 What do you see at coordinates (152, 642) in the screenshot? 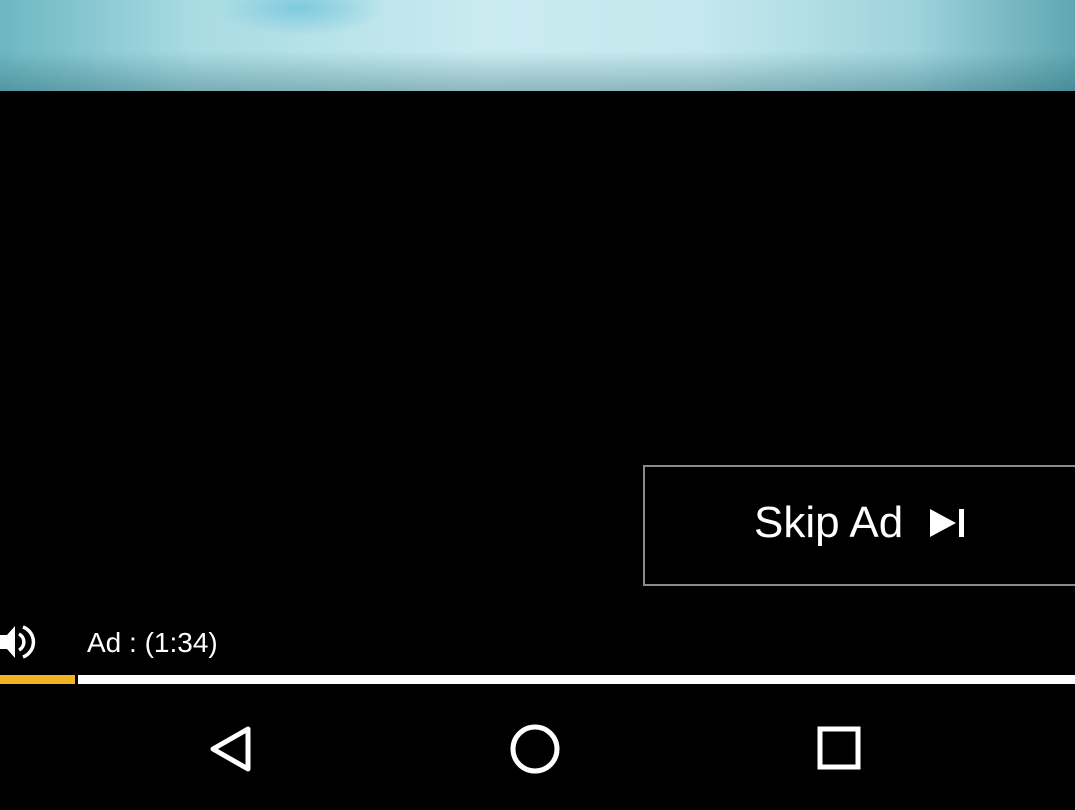
I see `ad-countdown-timer: Ad : (1:34)` at bounding box center [152, 642].